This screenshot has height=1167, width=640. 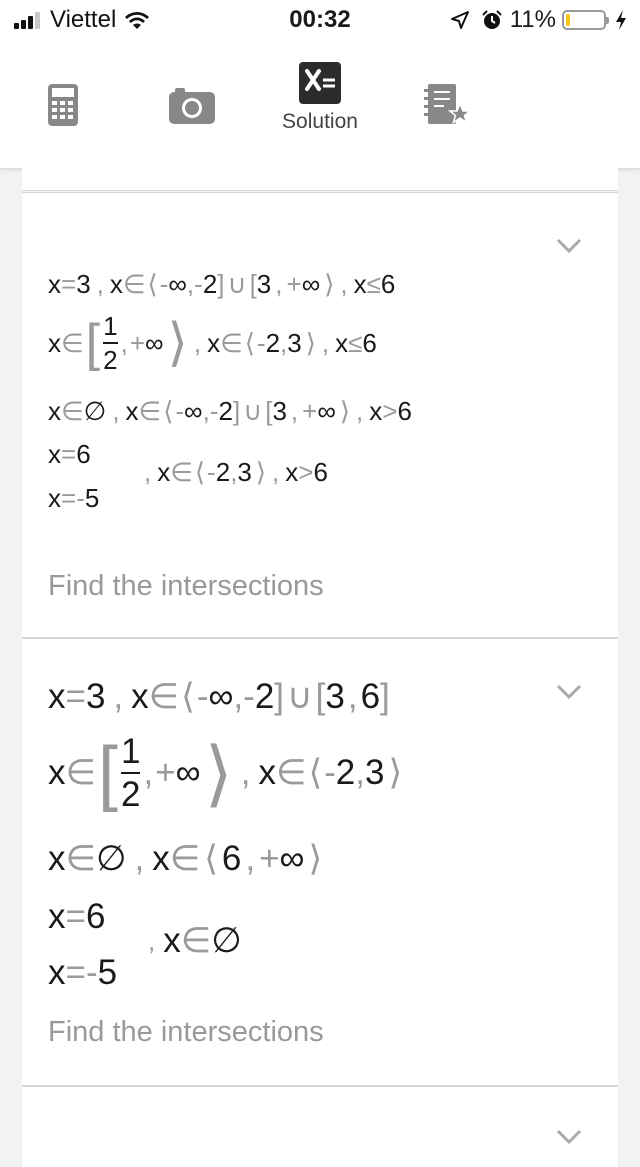 What do you see at coordinates (568, 20) in the screenshot?
I see `battery-level-fill` at bounding box center [568, 20].